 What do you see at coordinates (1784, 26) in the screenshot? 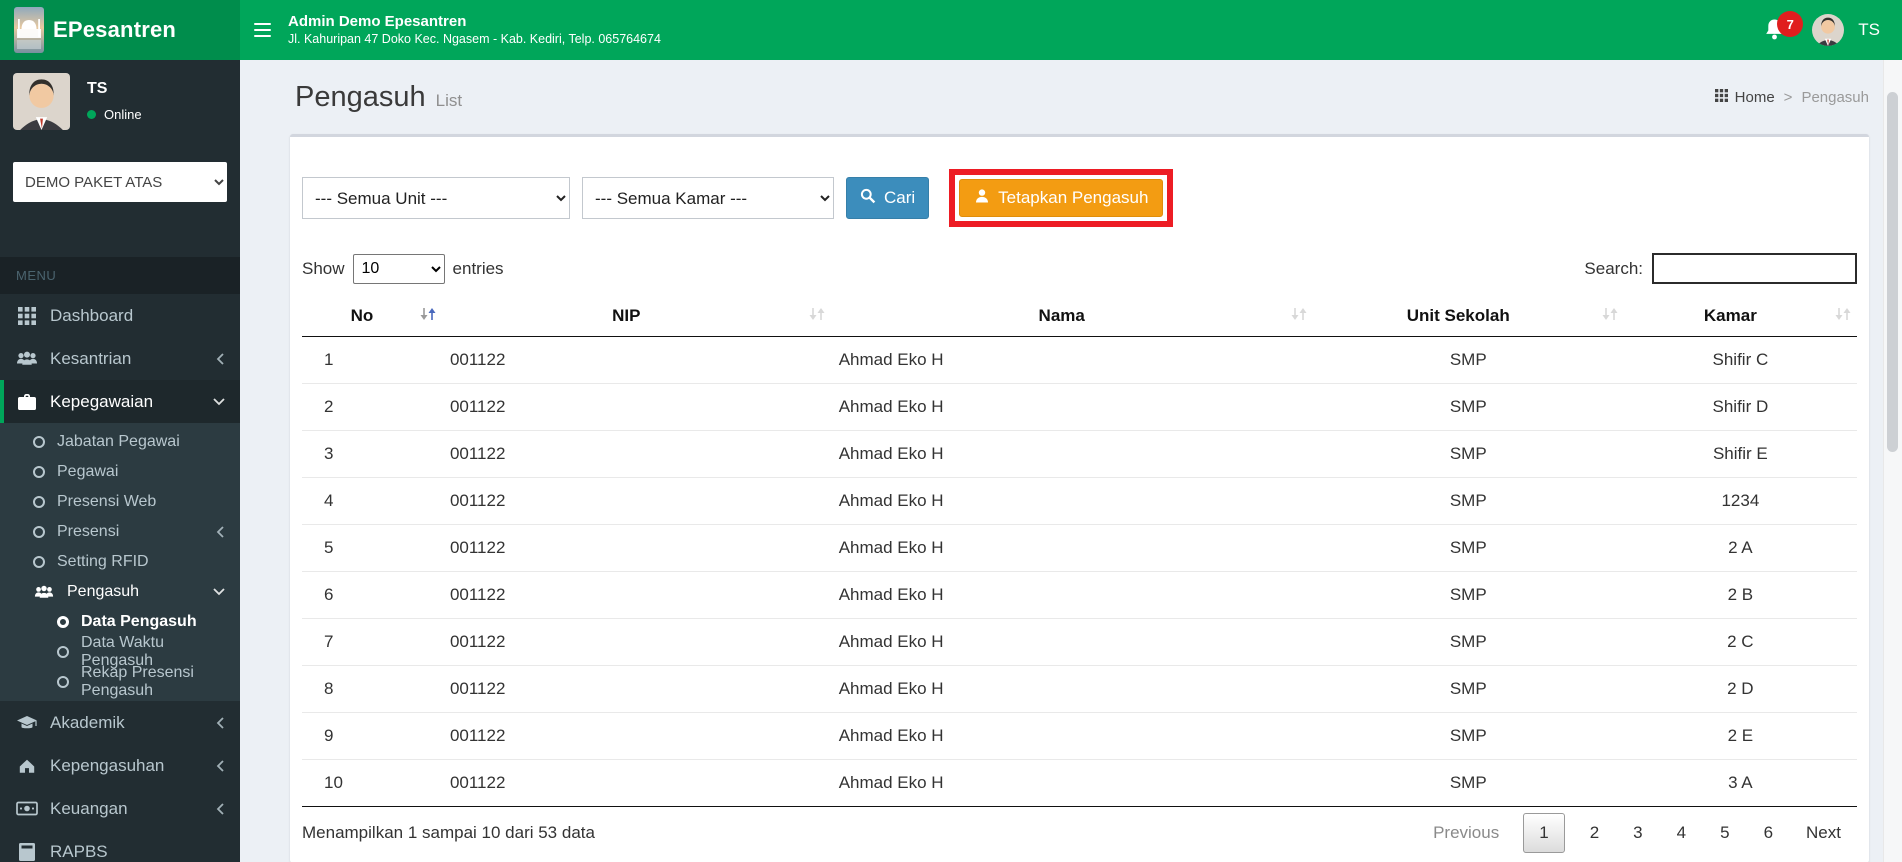
I see `notifications-button: 7` at bounding box center [1784, 26].